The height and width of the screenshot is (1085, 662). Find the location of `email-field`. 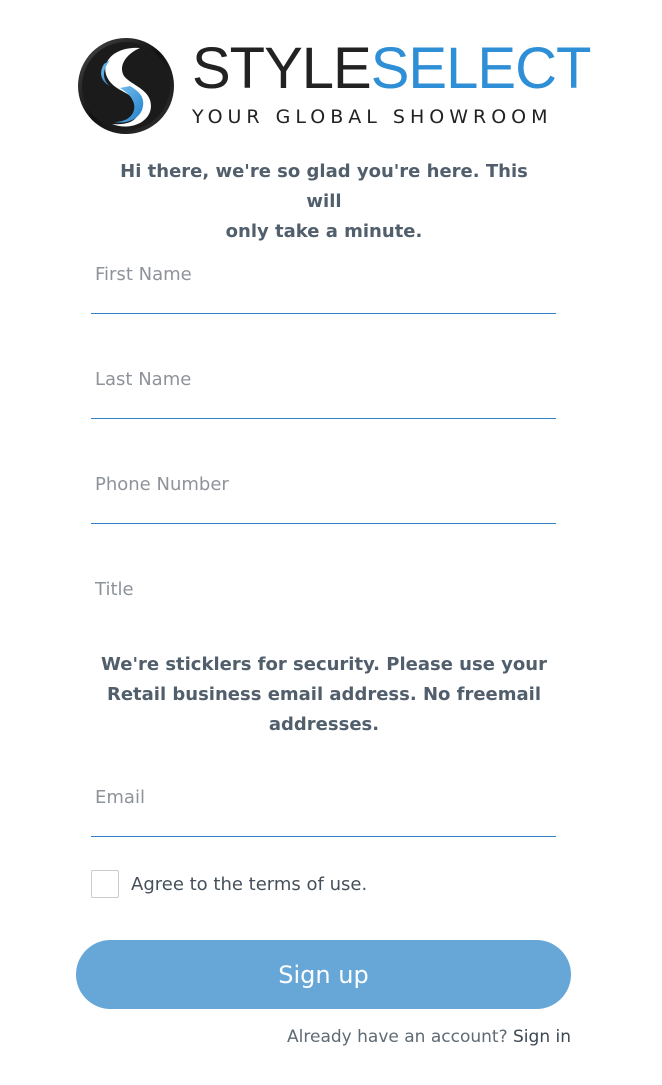

email-field is located at coordinates (323, 804).